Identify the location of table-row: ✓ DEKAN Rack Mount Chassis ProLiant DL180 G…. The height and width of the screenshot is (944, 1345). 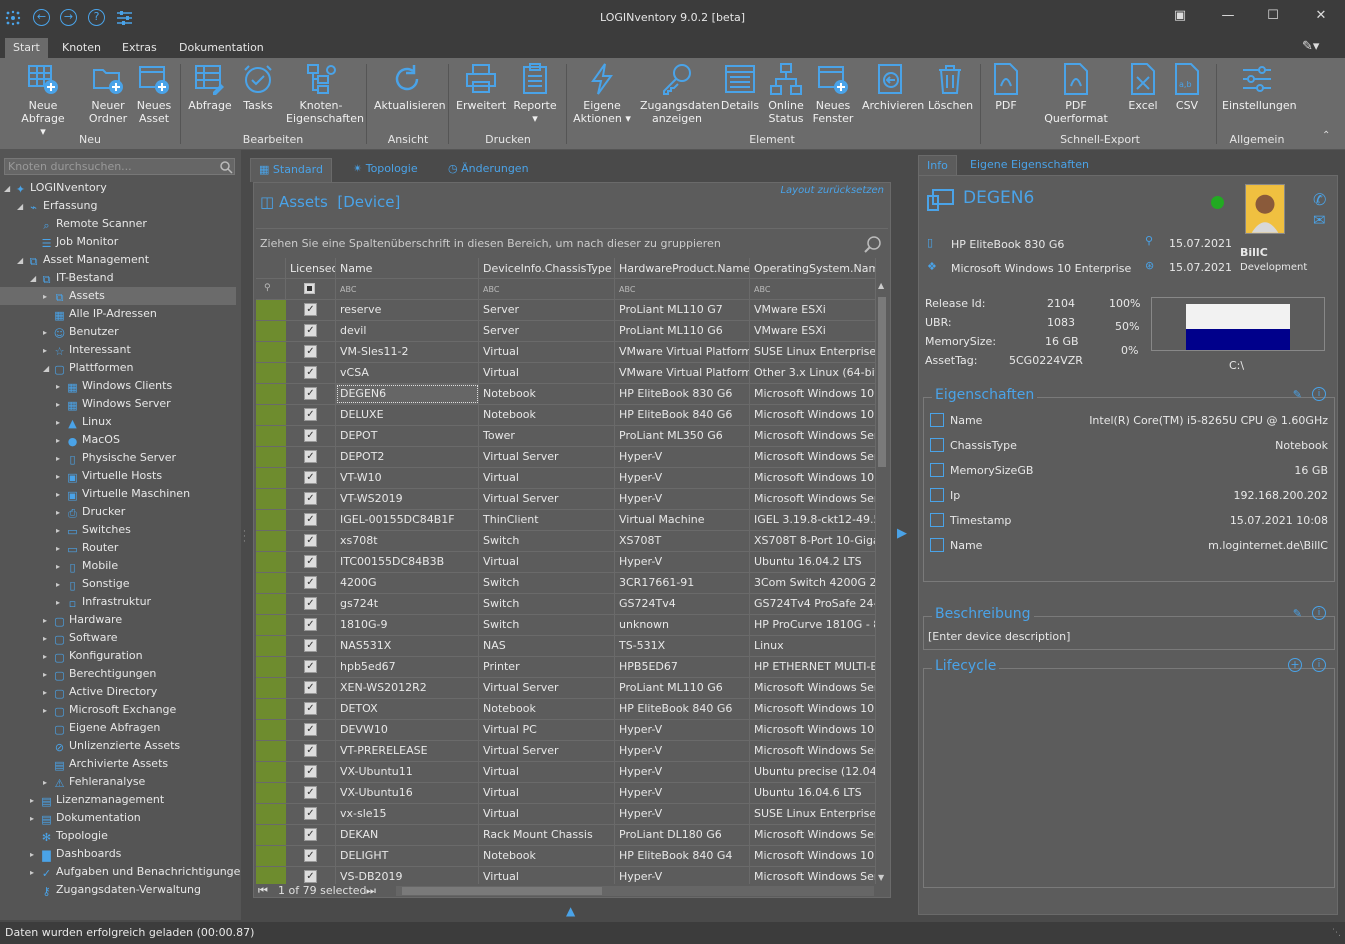
(566, 835).